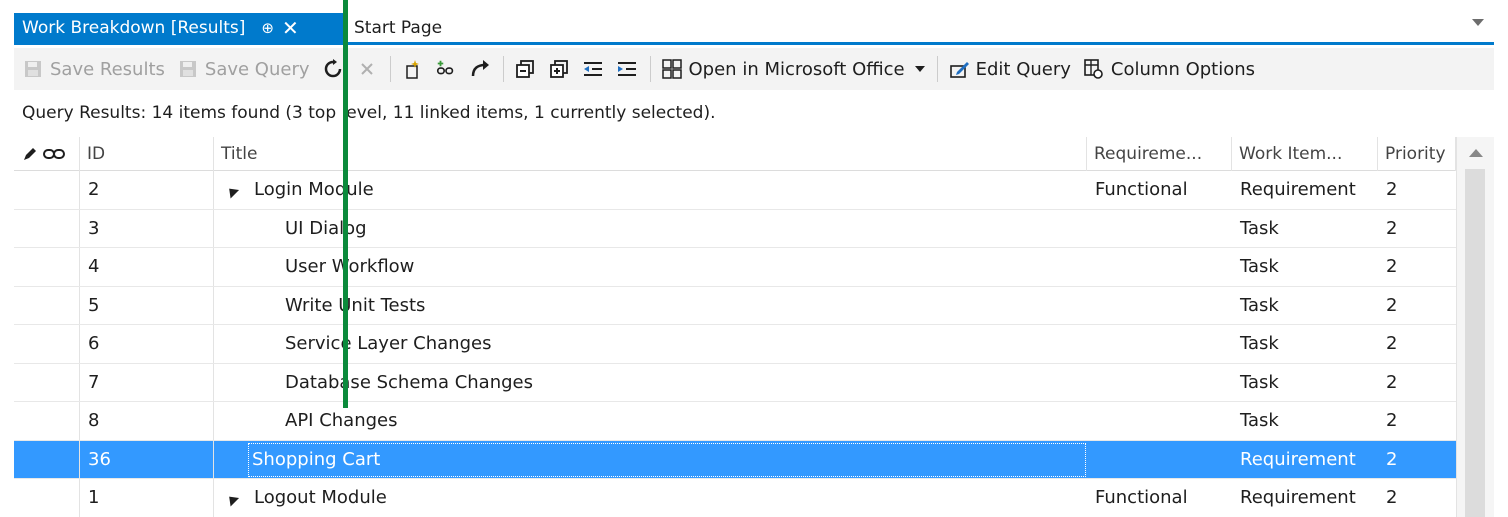  I want to click on column-header-priority: Priority, so click(1417, 154).